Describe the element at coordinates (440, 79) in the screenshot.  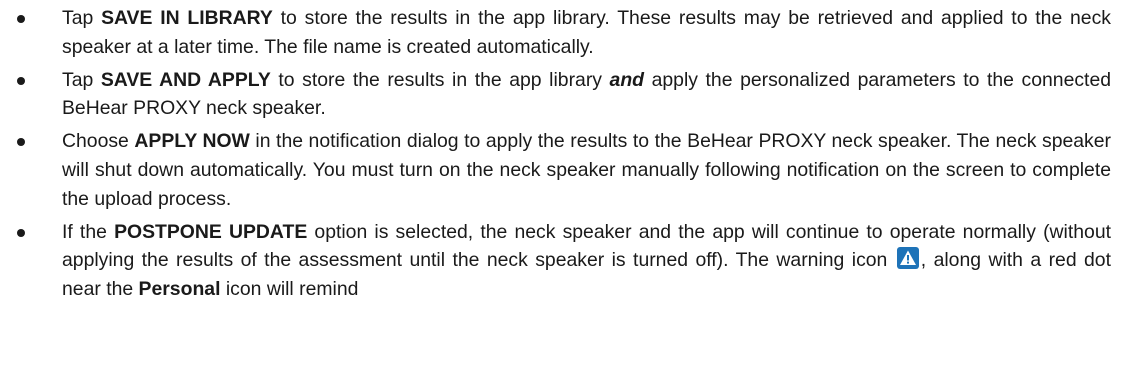
I see `text: to store the results in the app library` at that location.